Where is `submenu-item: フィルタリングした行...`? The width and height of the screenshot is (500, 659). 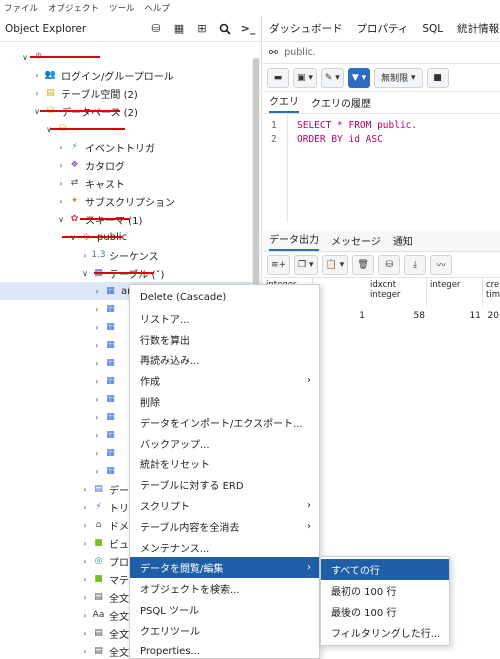
submenu-item: フィルタリングした行... is located at coordinates (385, 632).